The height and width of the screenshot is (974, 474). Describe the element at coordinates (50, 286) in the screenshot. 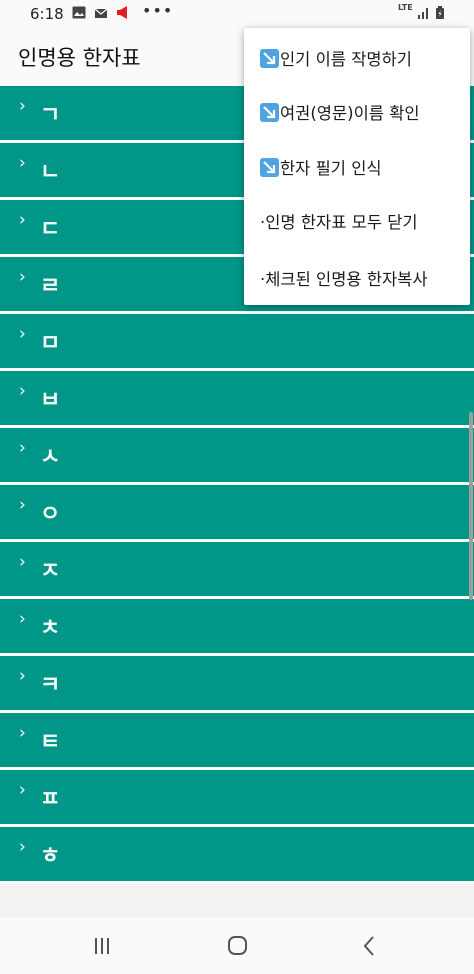

I see `list-item-label: ㄹ` at that location.